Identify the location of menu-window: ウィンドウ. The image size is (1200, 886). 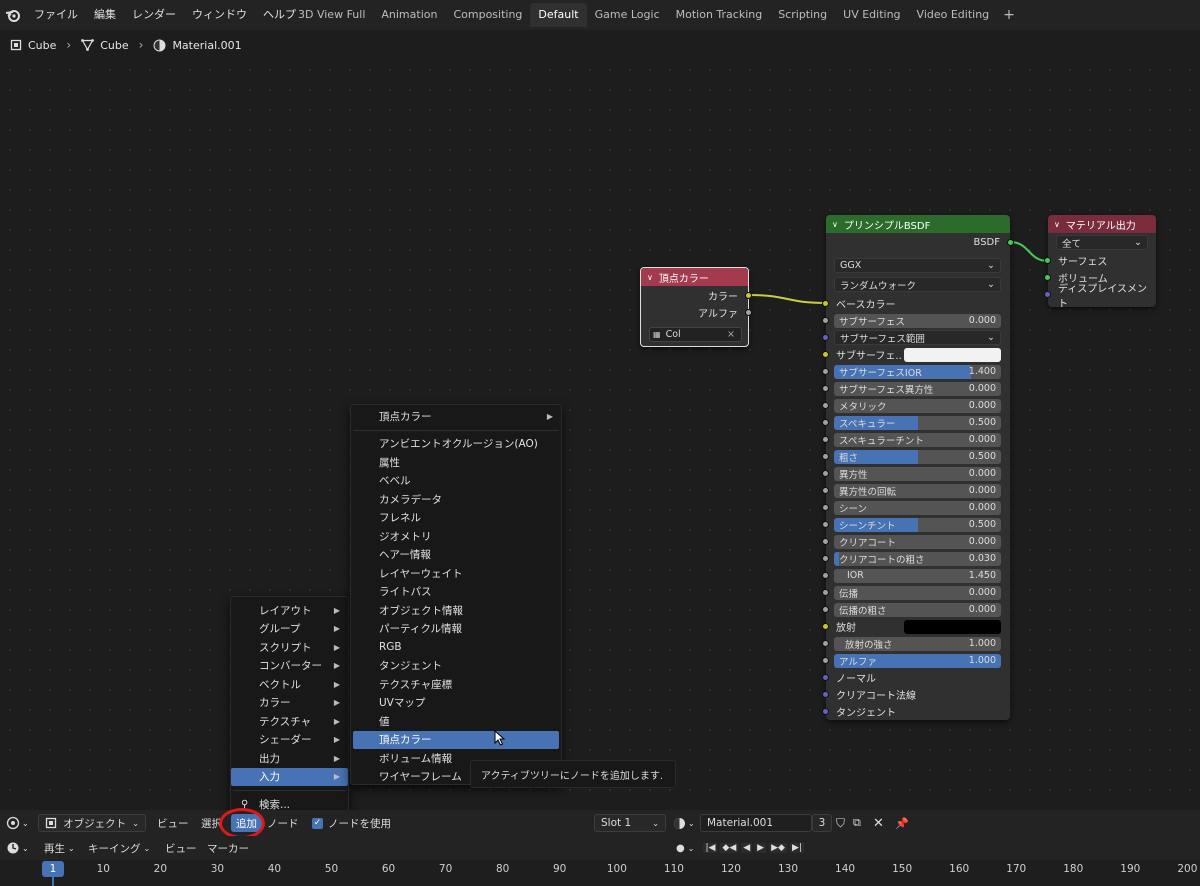
(219, 15).